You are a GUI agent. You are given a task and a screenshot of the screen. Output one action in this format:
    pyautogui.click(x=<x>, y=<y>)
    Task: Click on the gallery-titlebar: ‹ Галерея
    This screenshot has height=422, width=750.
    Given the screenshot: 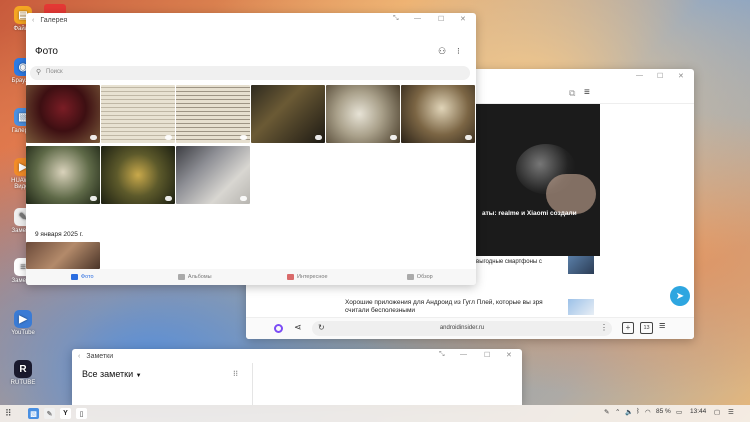 What is the action you would take?
    pyautogui.click(x=251, y=20)
    